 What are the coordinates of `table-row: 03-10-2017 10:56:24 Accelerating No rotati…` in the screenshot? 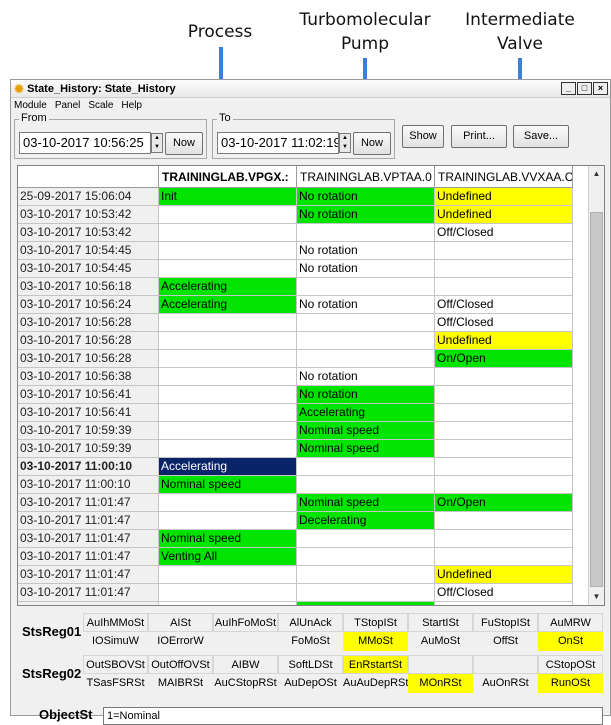 It's located at (295, 305).